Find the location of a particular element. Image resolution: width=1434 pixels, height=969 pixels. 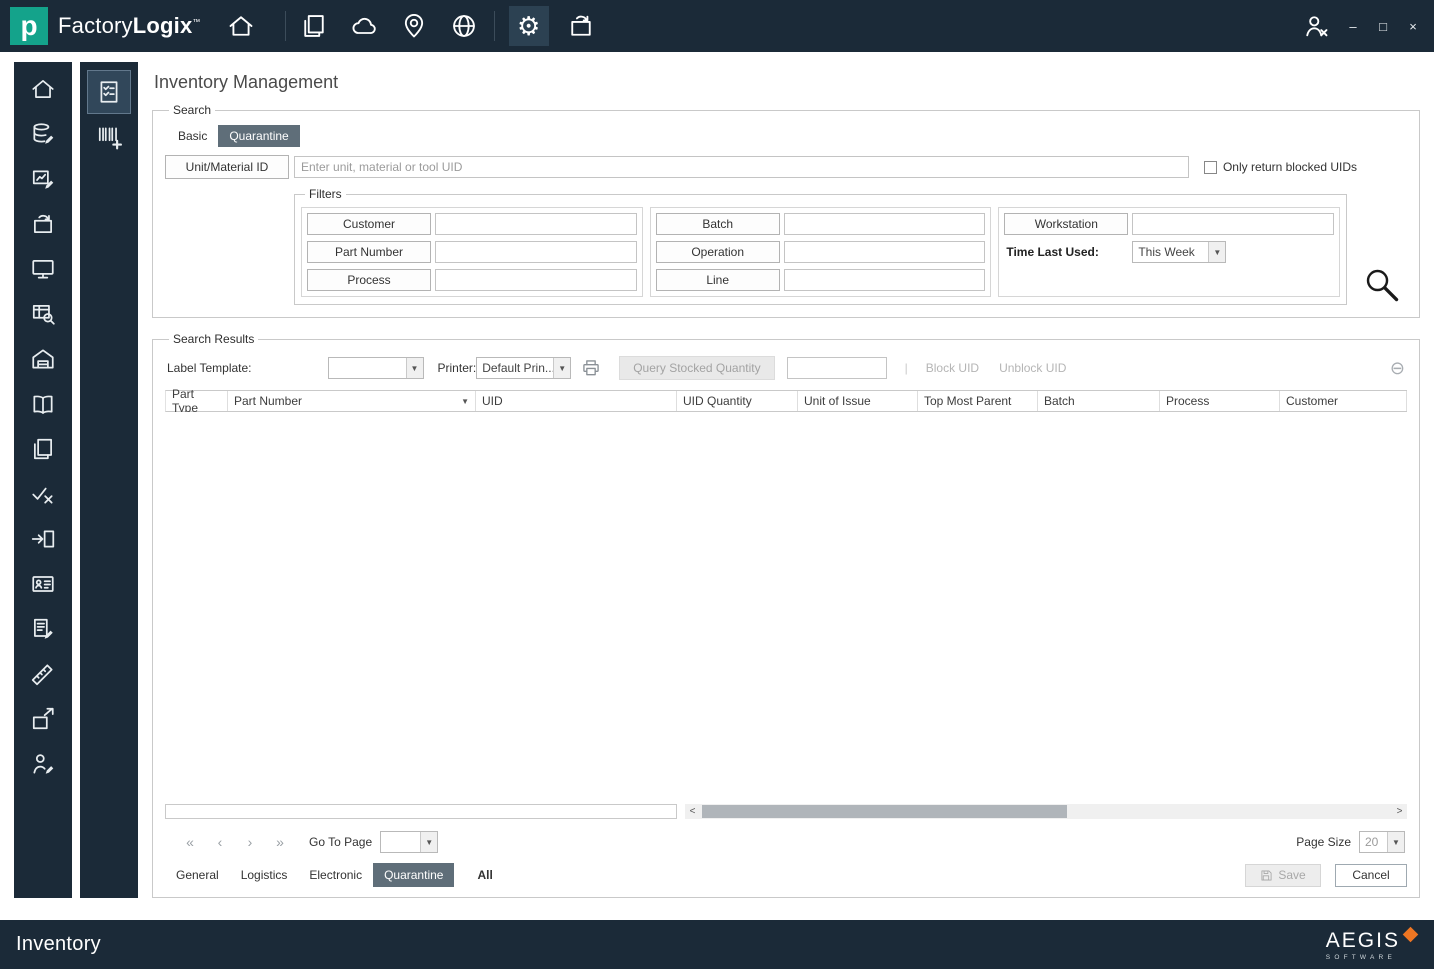

workstation-filter-button: Workstation is located at coordinates (1066, 224).